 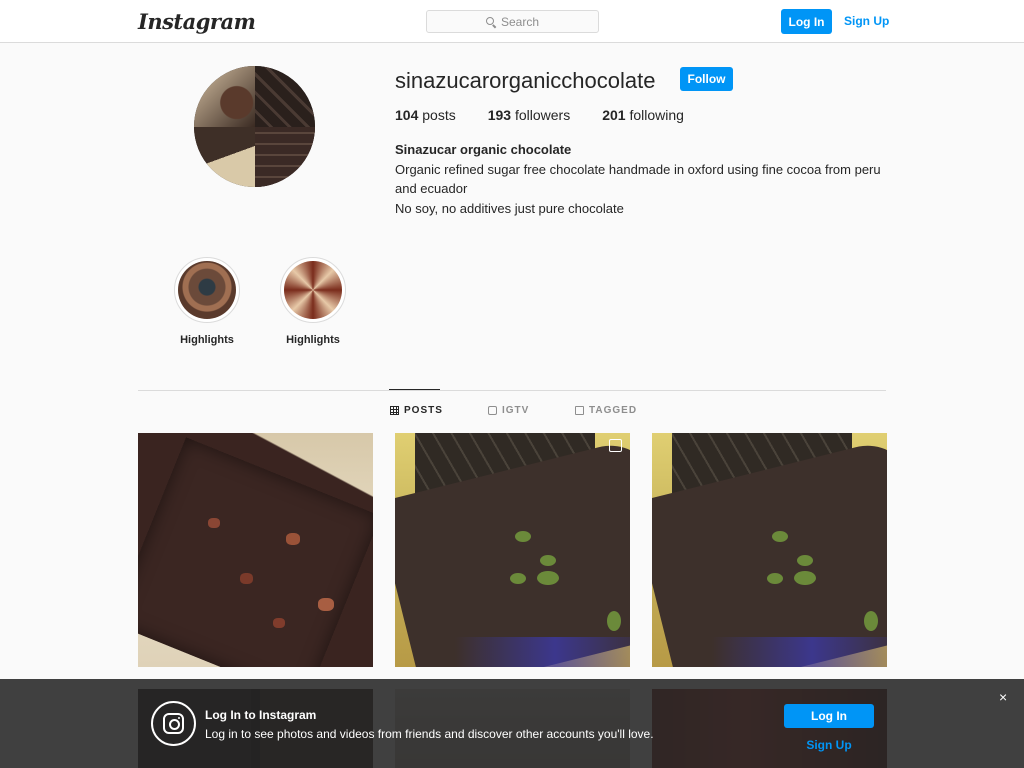 I want to click on profile-avatar, so click(x=254, y=126).